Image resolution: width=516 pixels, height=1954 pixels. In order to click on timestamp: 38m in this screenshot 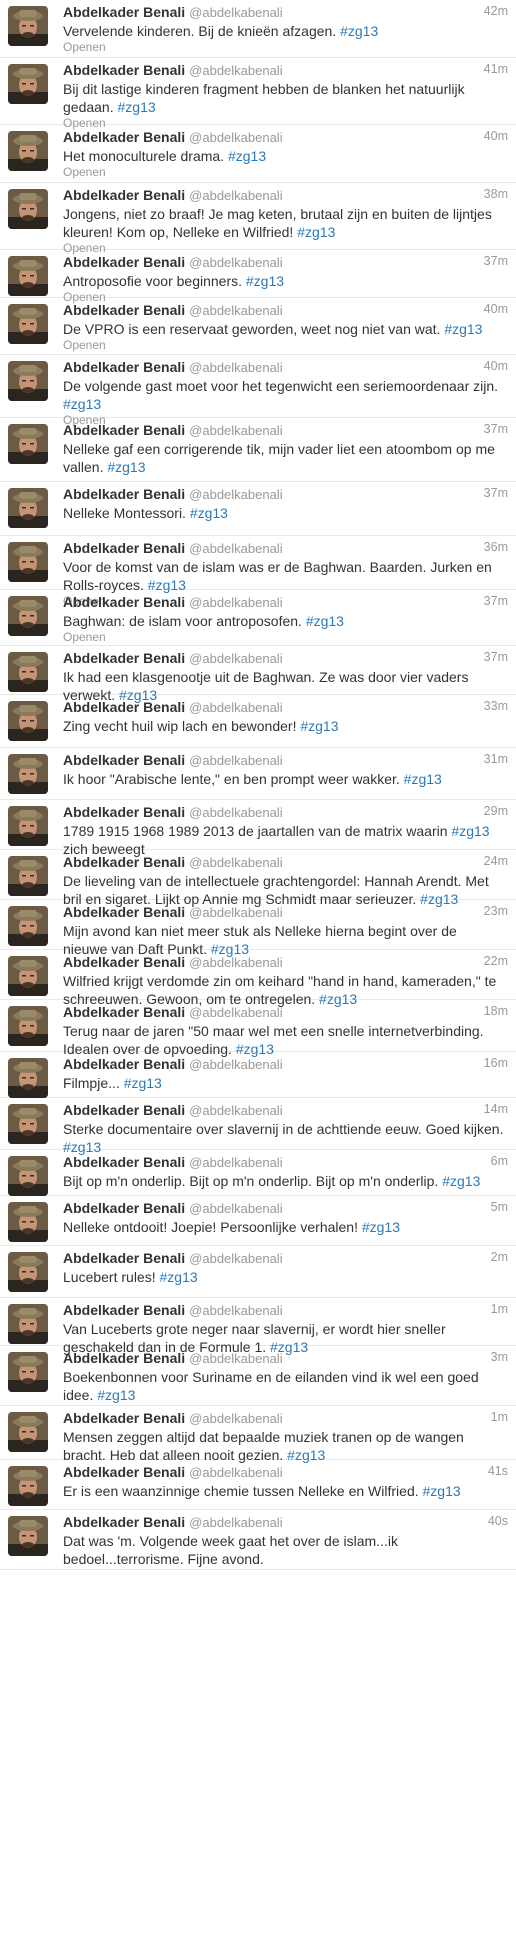, I will do `click(496, 194)`.